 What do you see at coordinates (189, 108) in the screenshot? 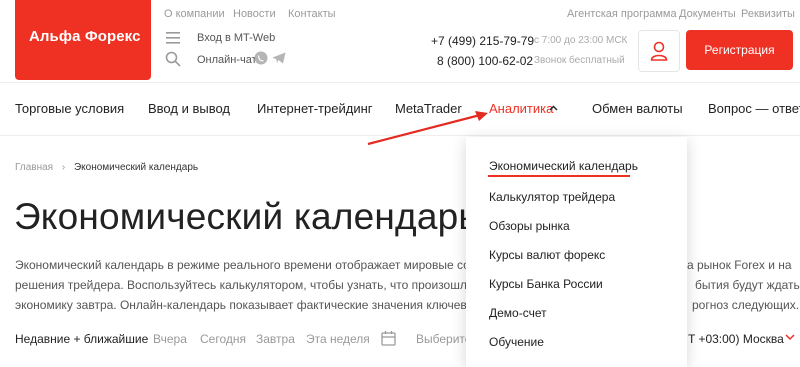
I see `nav-deposit-withdrawal: Ввод и вывод` at bounding box center [189, 108].